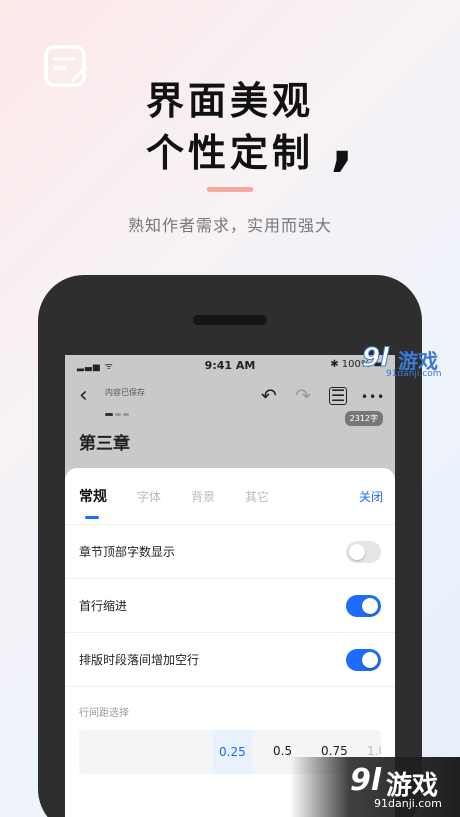 This screenshot has width=460, height=817. I want to click on spacing-option-0.5: 0.5, so click(282, 751).